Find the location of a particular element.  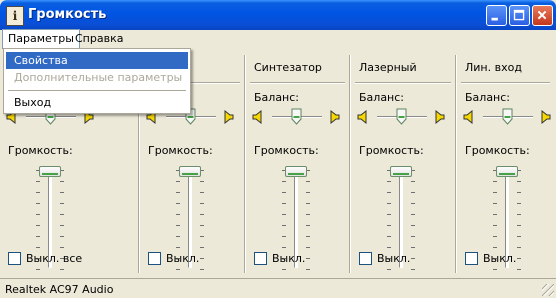

channel-title: Лазерный is located at coordinates (388, 67).